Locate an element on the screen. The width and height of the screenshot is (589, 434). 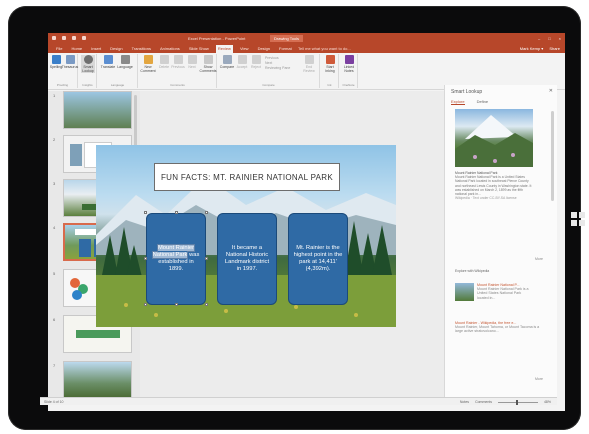
group-insights: Smart Lookup Insights is located at coordinates (88, 71).